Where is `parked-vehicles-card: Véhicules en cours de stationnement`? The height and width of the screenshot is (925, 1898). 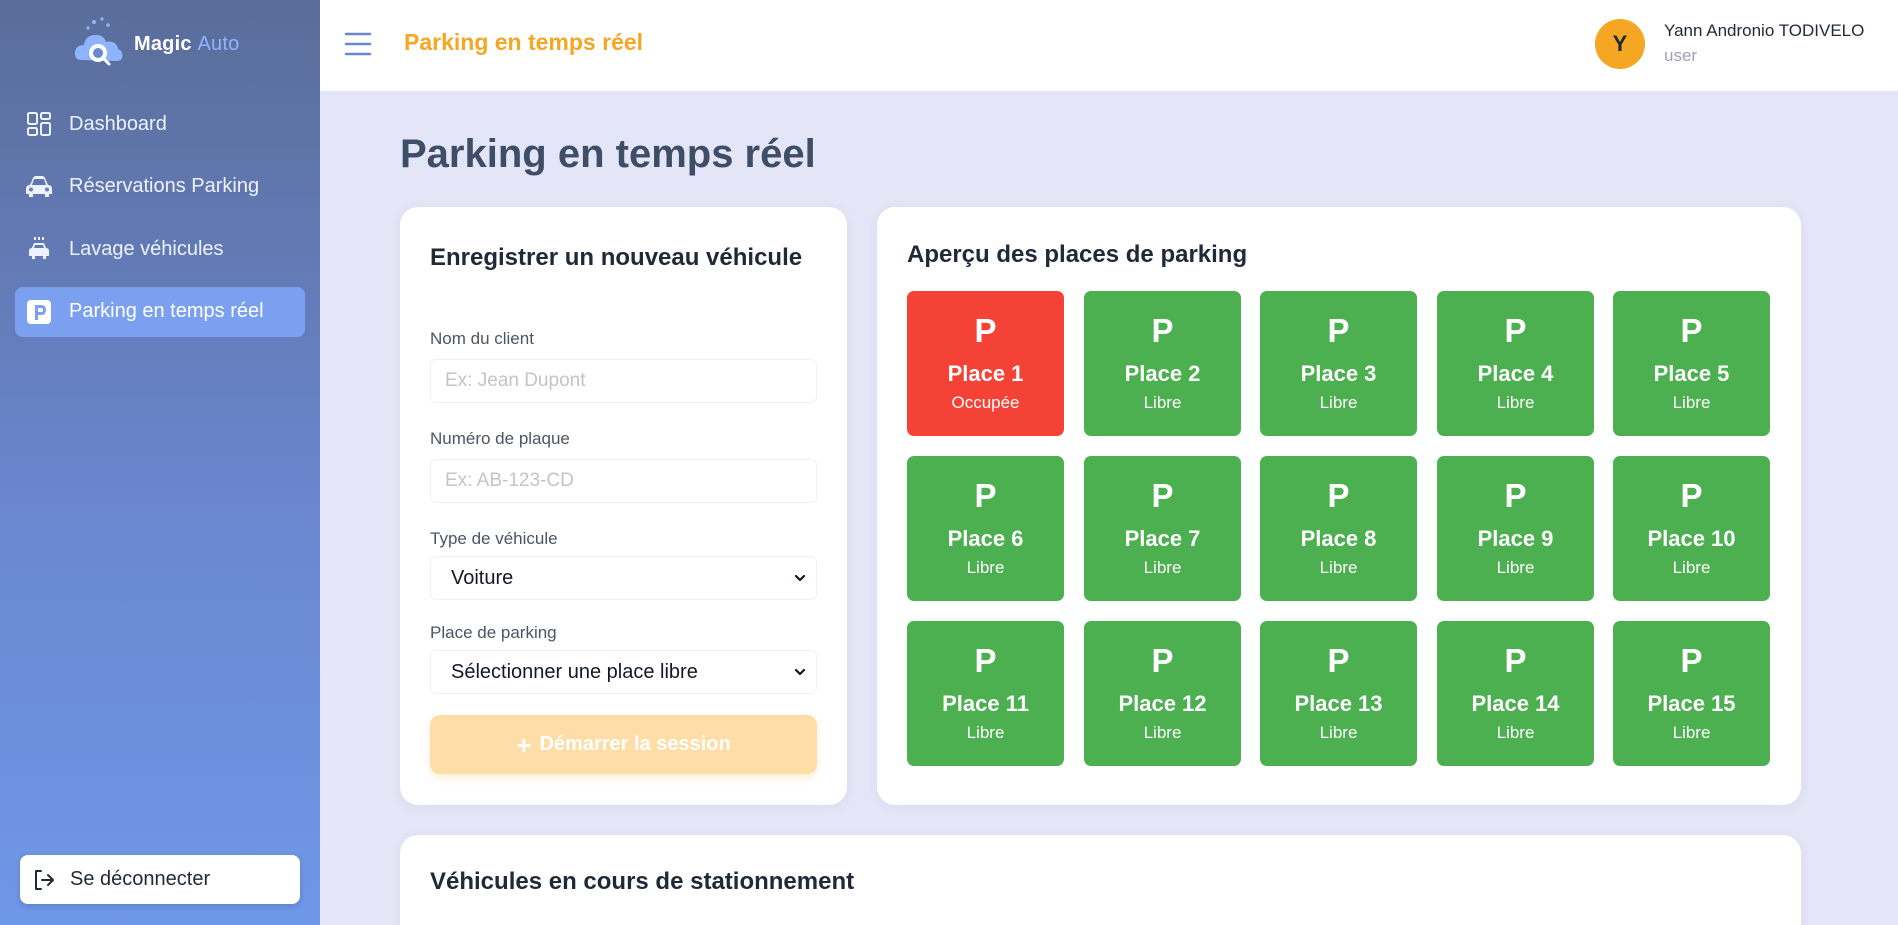 parked-vehicles-card: Véhicules en cours de stationnement is located at coordinates (1100, 880).